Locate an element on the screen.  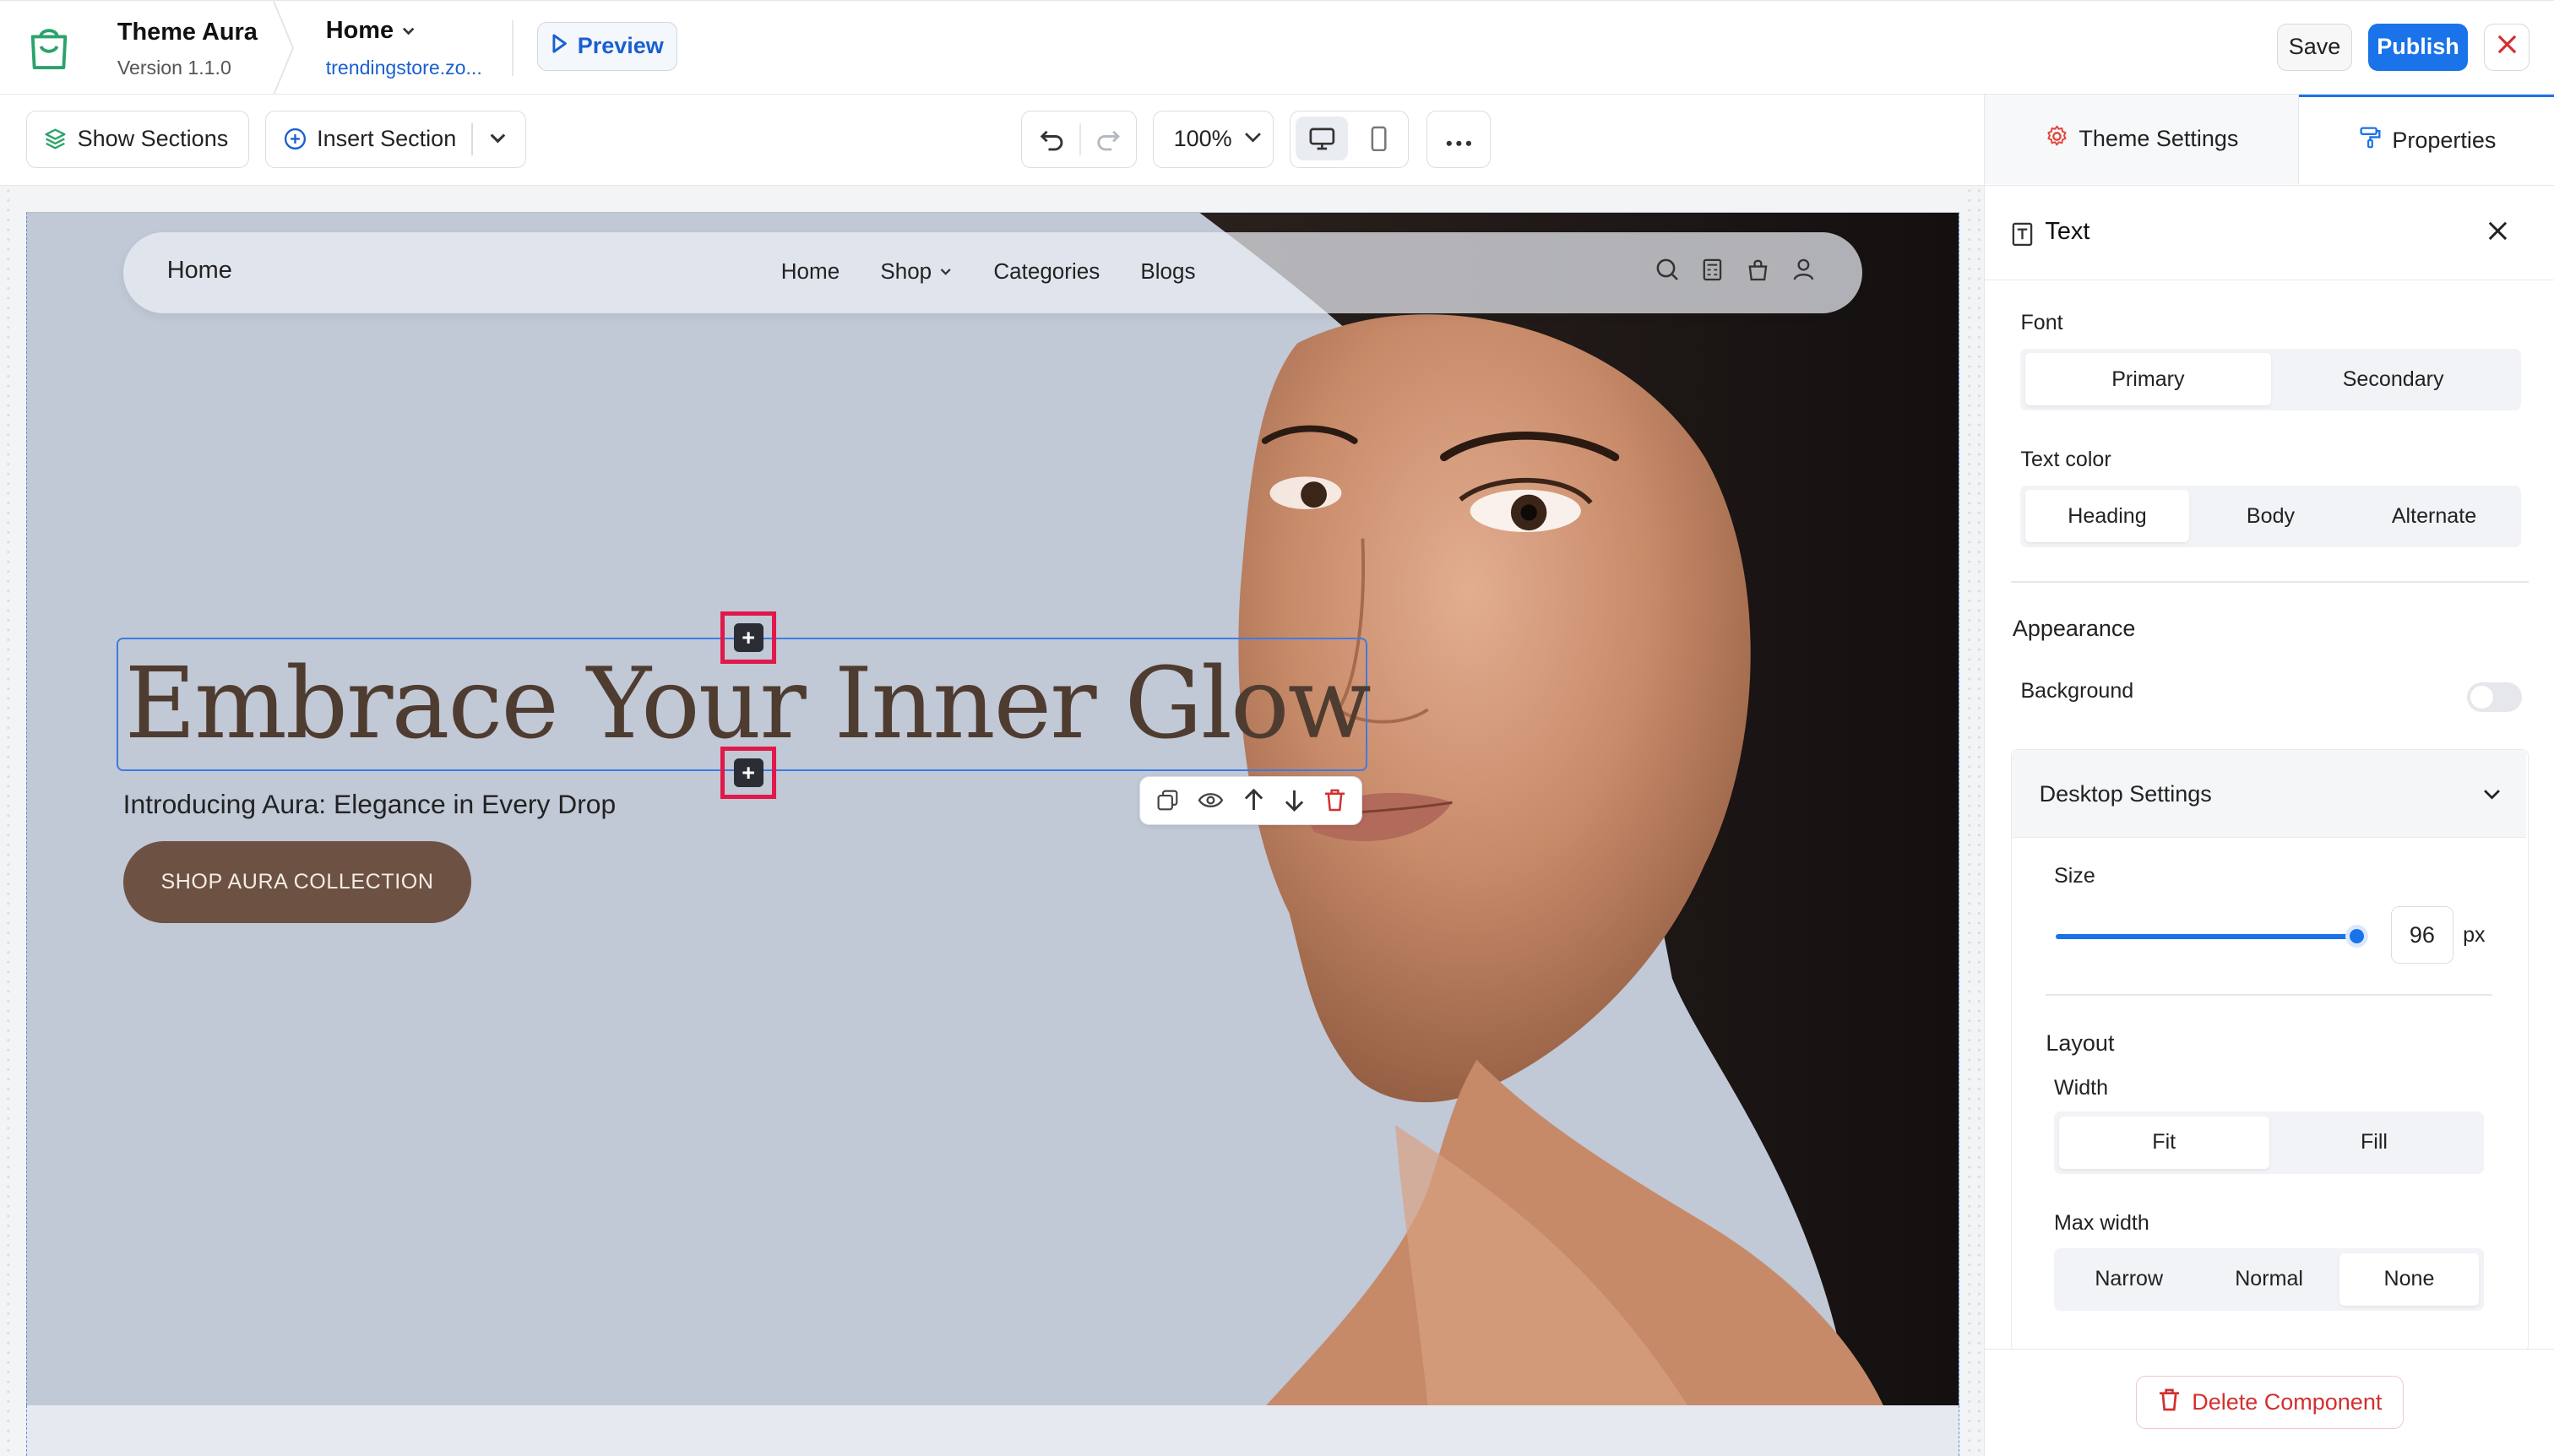
nav-link-shop-label: Shop is located at coordinates (906, 271).